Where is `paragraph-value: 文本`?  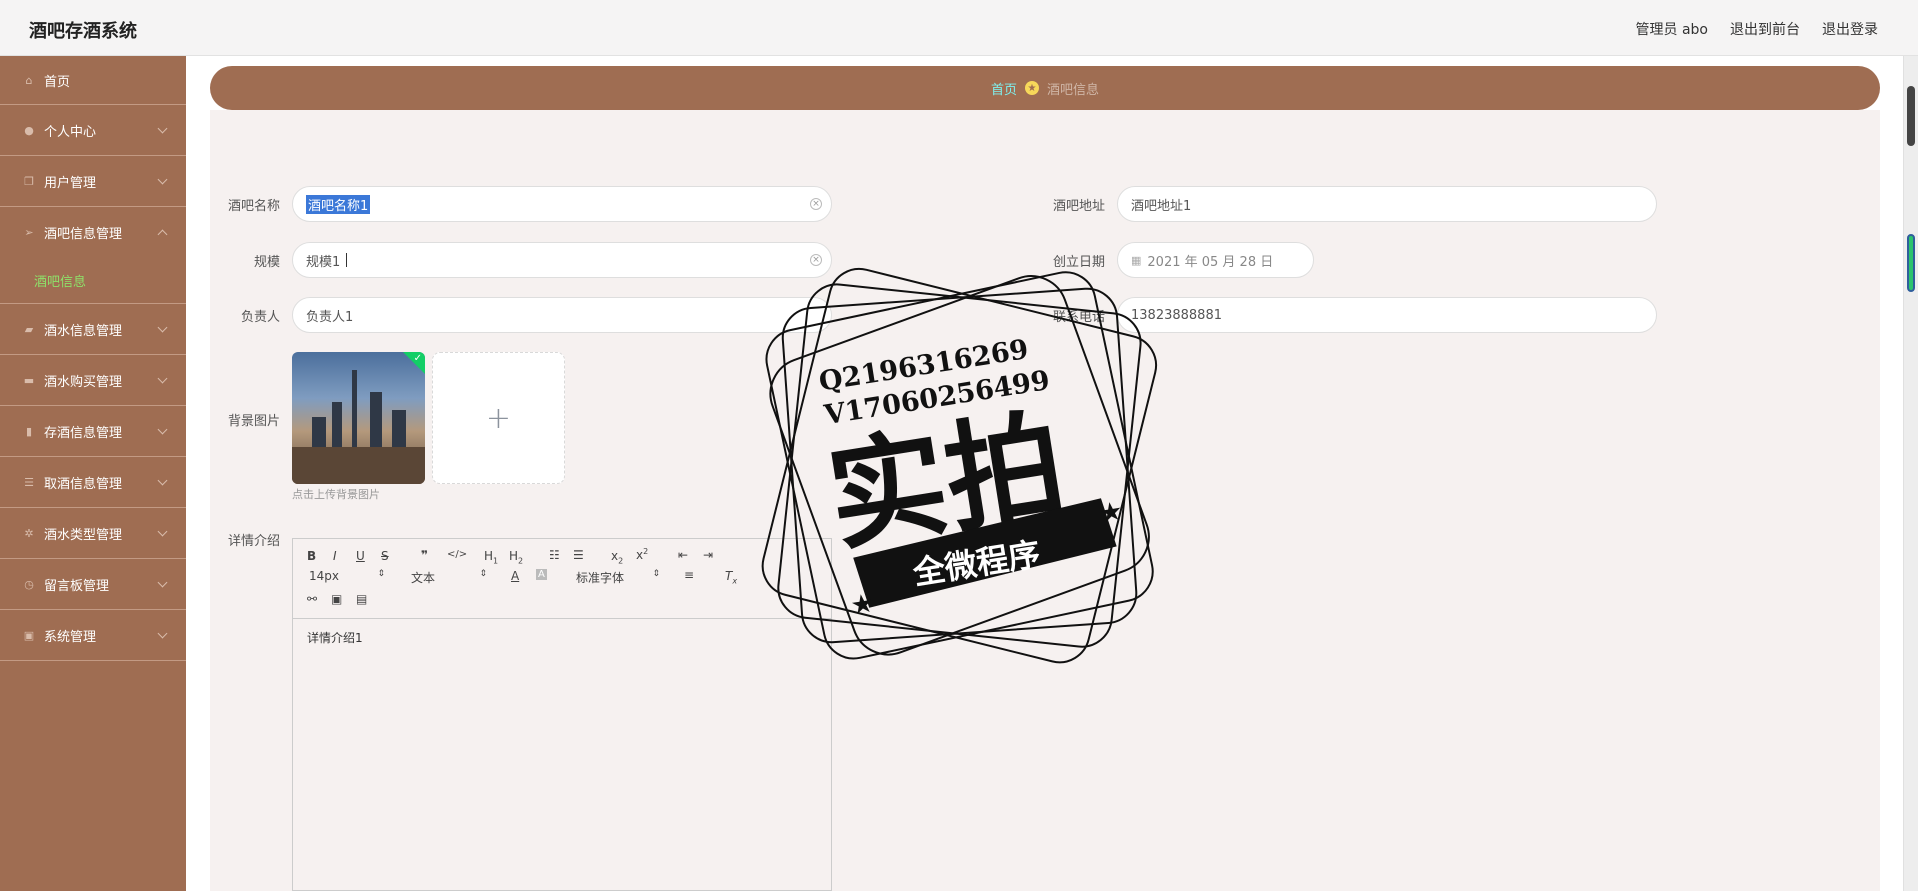
paragraph-value: 文本 is located at coordinates (423, 578).